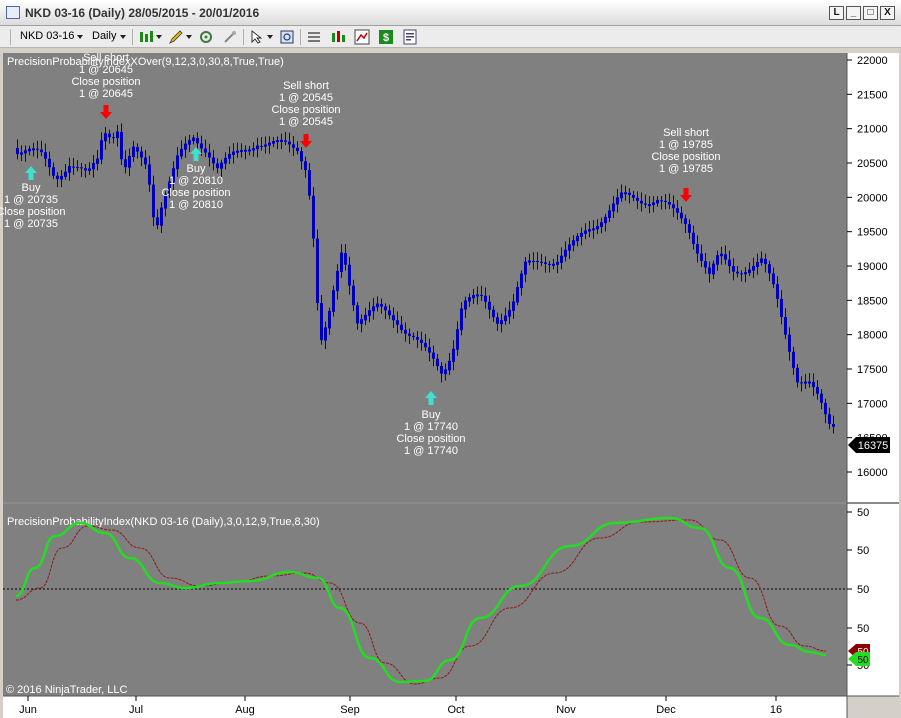 This screenshot has width=901, height=718. What do you see at coordinates (853, 13) in the screenshot?
I see `minimize-button: _` at bounding box center [853, 13].